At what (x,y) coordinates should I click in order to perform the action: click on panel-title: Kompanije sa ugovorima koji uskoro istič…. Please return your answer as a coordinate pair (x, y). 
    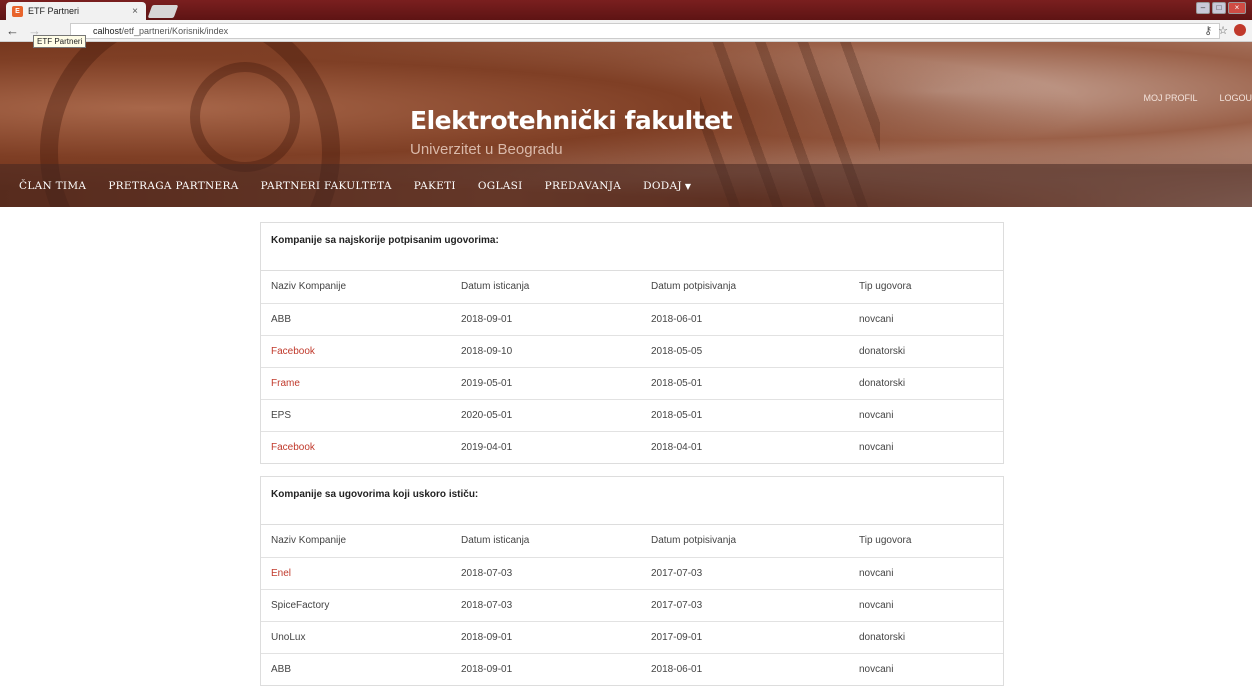
    Looking at the image, I should click on (632, 501).